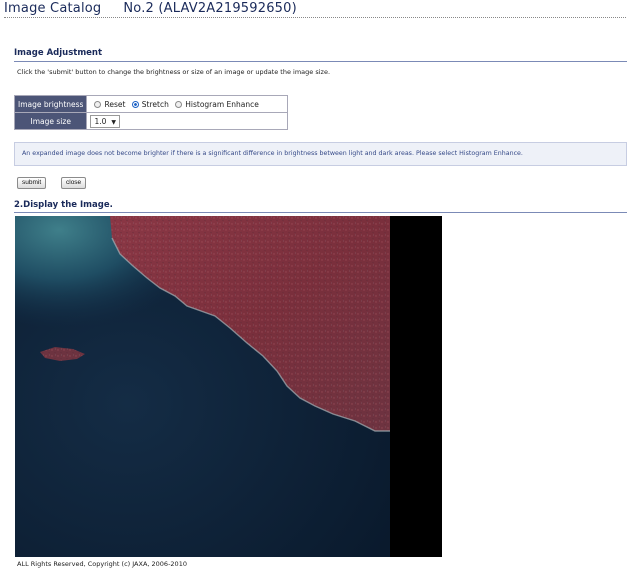 This screenshot has width=630, height=572. I want to click on adjustment-divider, so click(320, 61).